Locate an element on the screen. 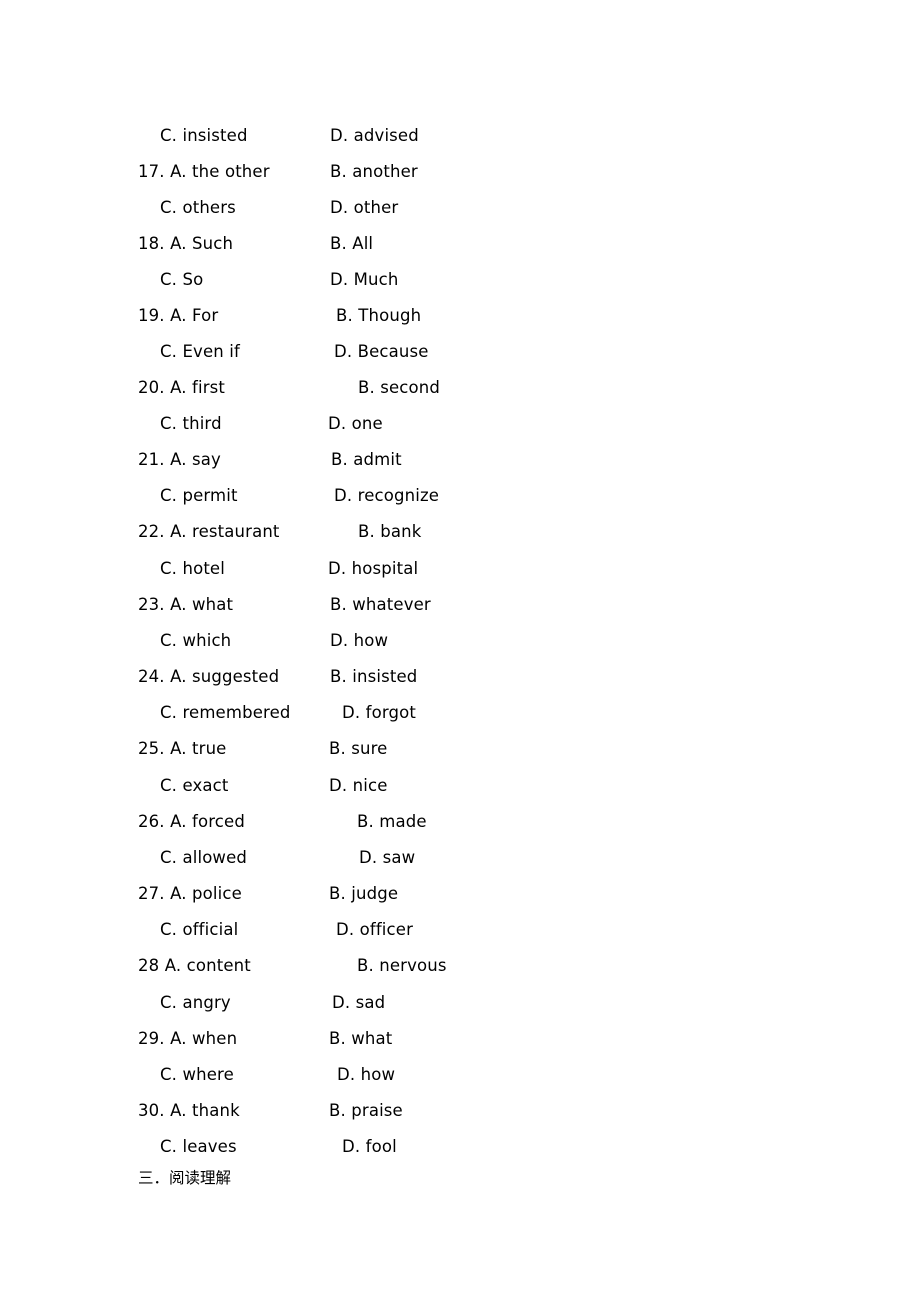 This screenshot has height=1302, width=920. option-choice-left: C. hotel is located at coordinates (192, 568).